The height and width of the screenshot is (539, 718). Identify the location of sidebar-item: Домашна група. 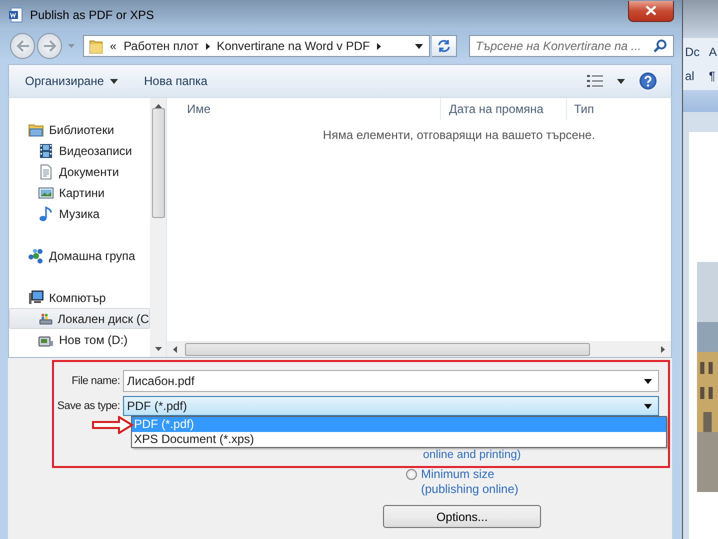
(79, 255).